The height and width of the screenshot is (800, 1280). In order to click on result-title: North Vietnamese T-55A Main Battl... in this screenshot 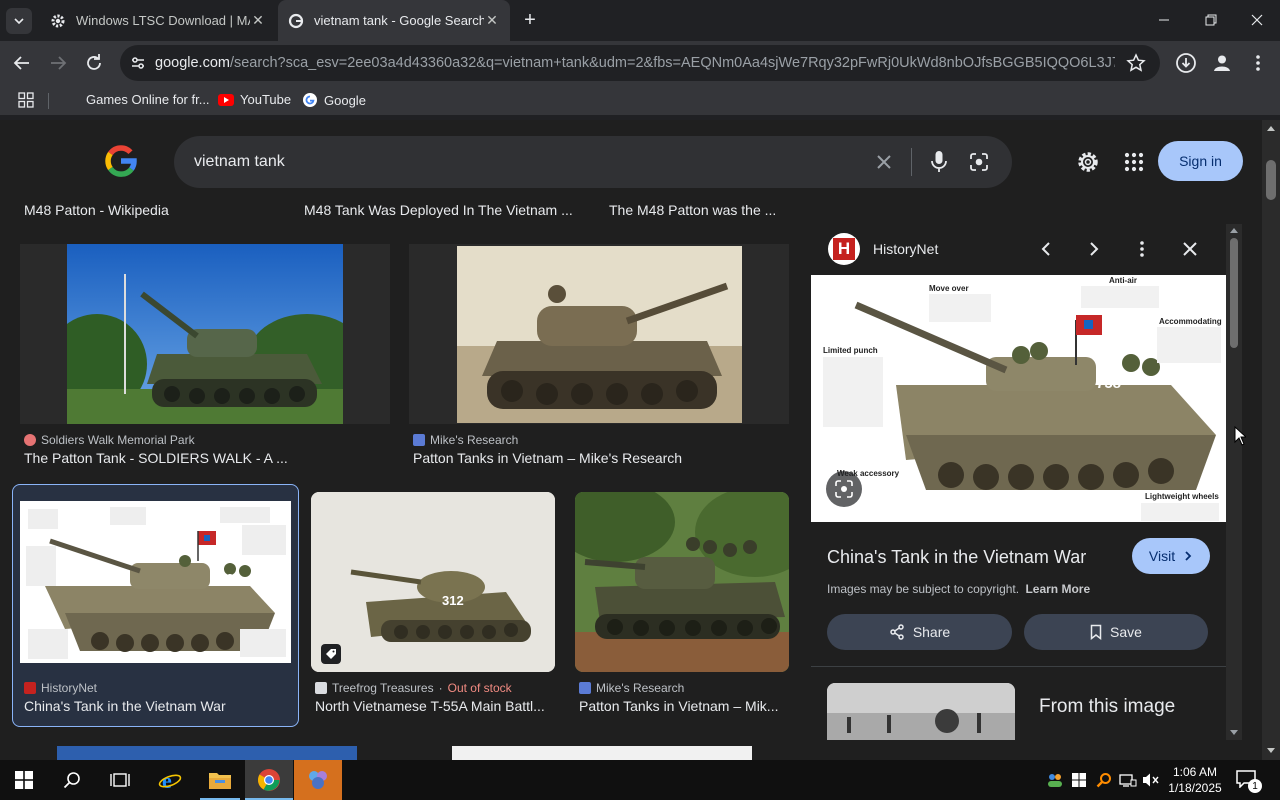, I will do `click(435, 706)`.